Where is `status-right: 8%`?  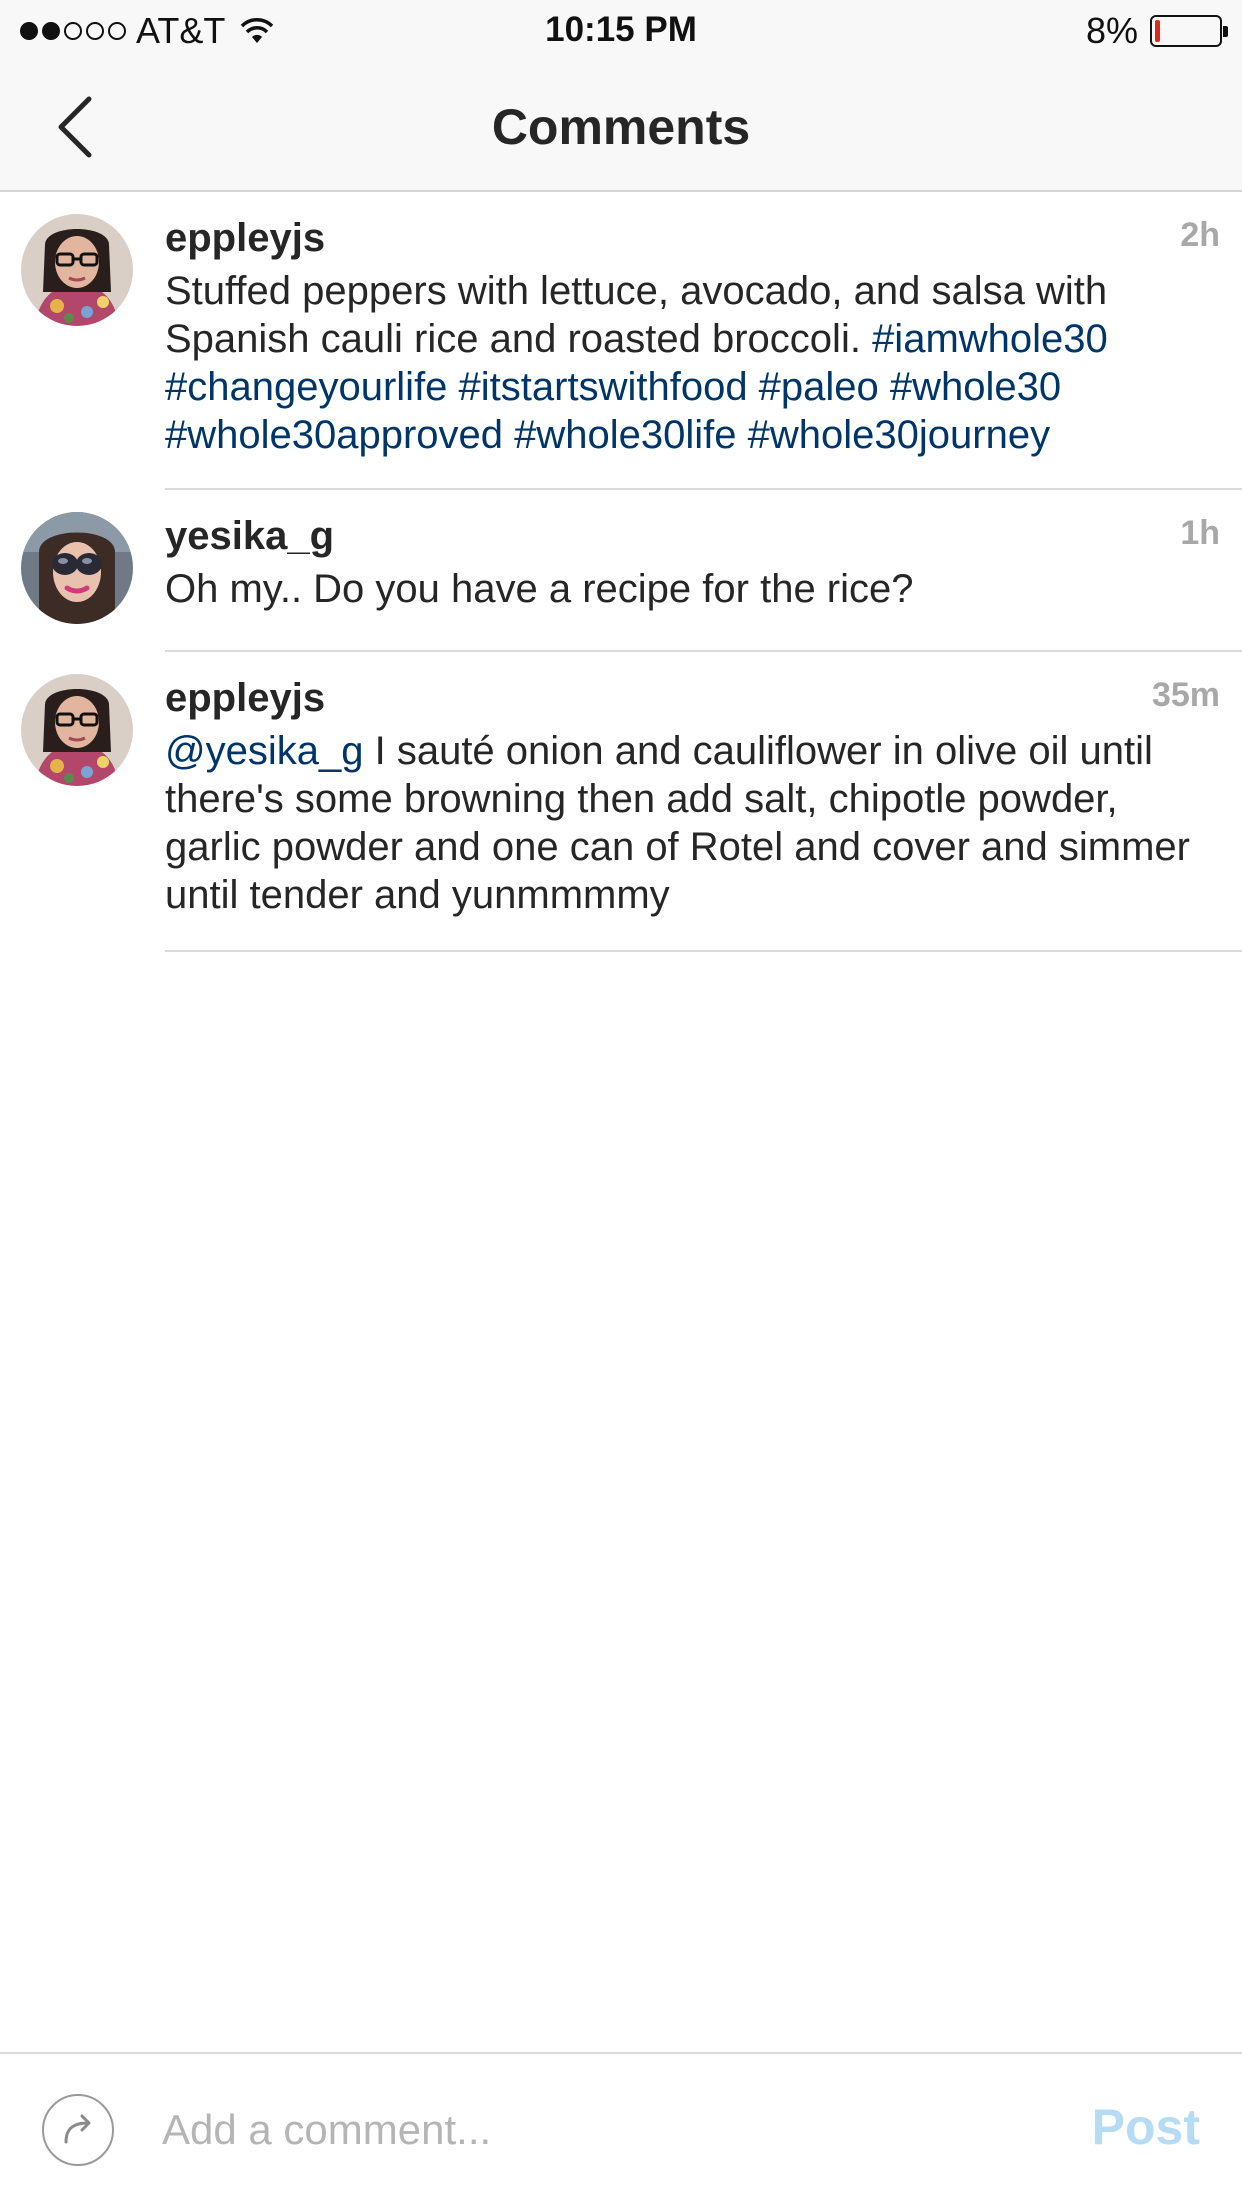 status-right: 8% is located at coordinates (1156, 31).